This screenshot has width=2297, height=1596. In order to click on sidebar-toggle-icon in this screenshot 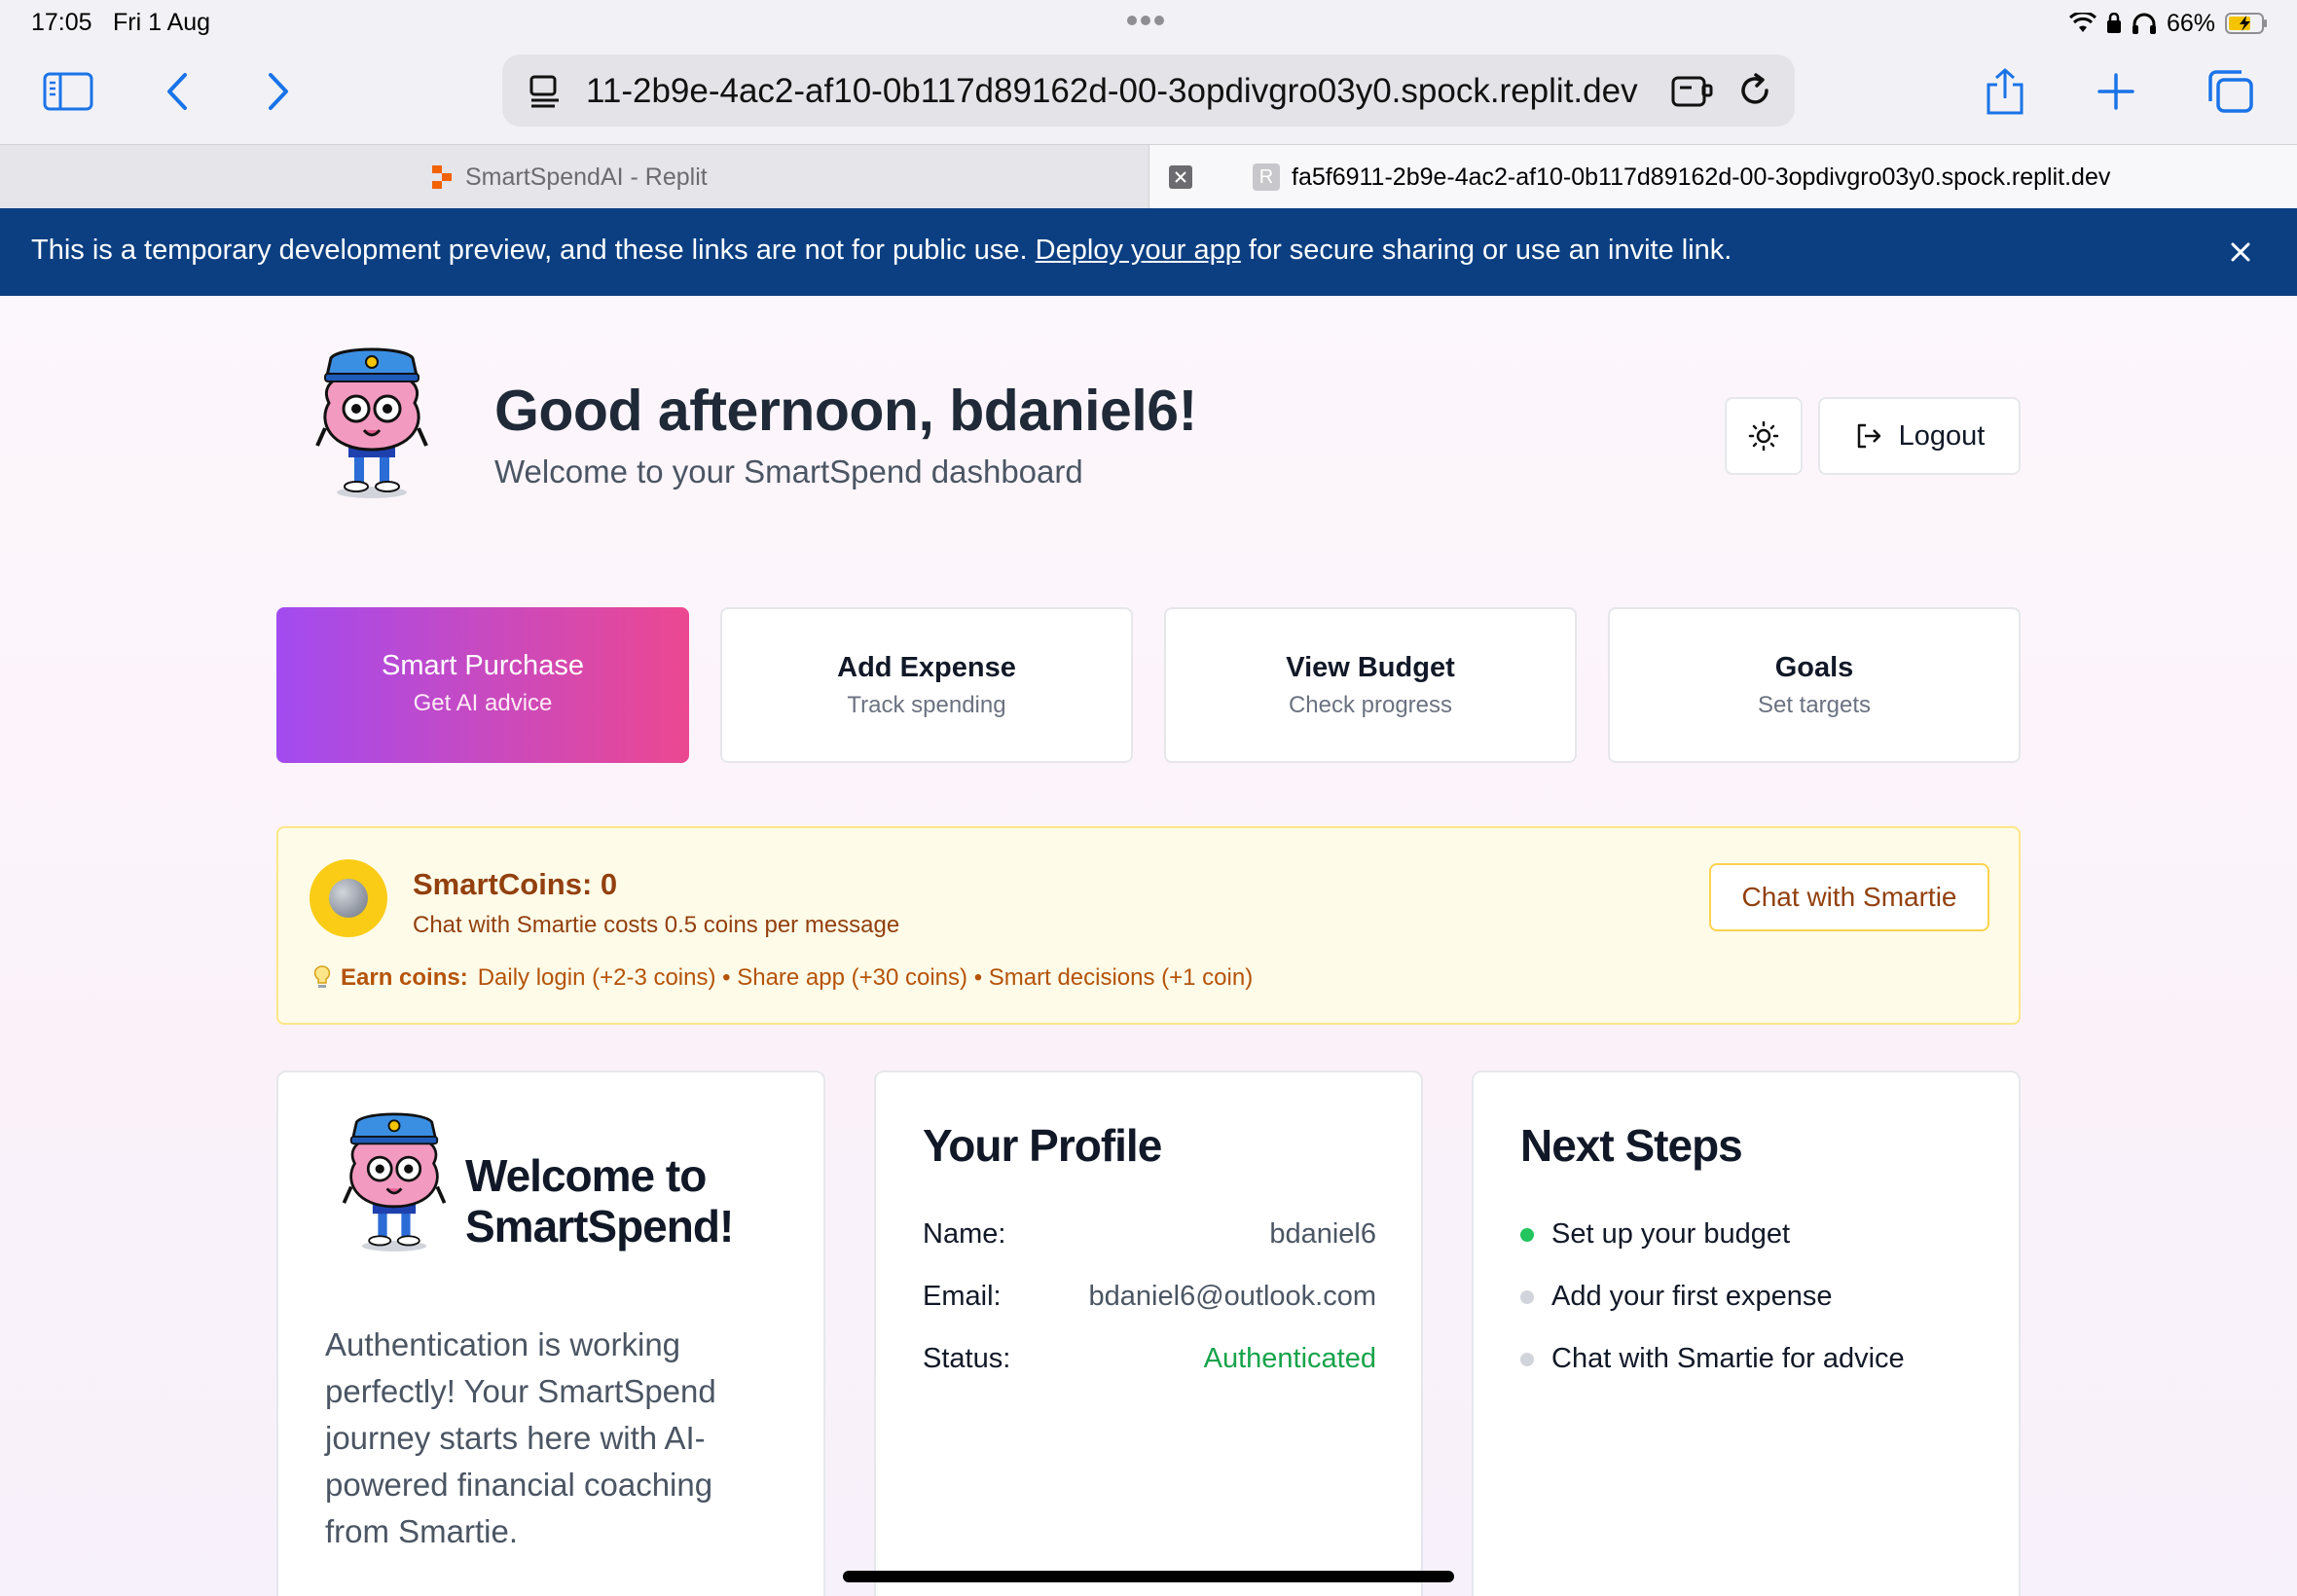, I will do `click(68, 91)`.